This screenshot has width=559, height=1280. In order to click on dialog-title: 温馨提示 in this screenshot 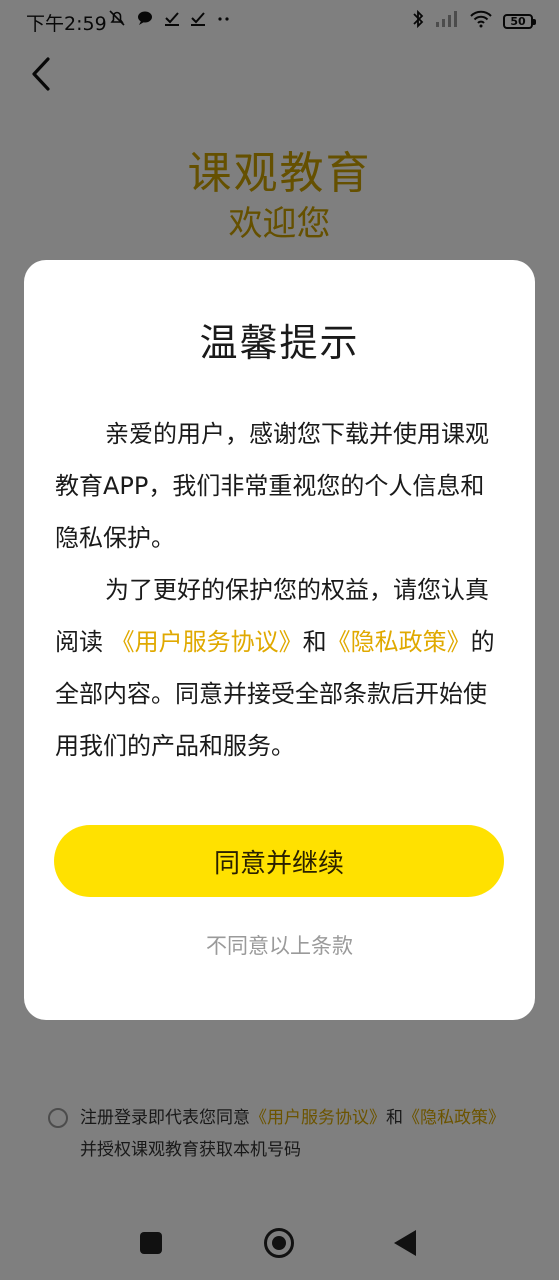, I will do `click(279, 343)`.